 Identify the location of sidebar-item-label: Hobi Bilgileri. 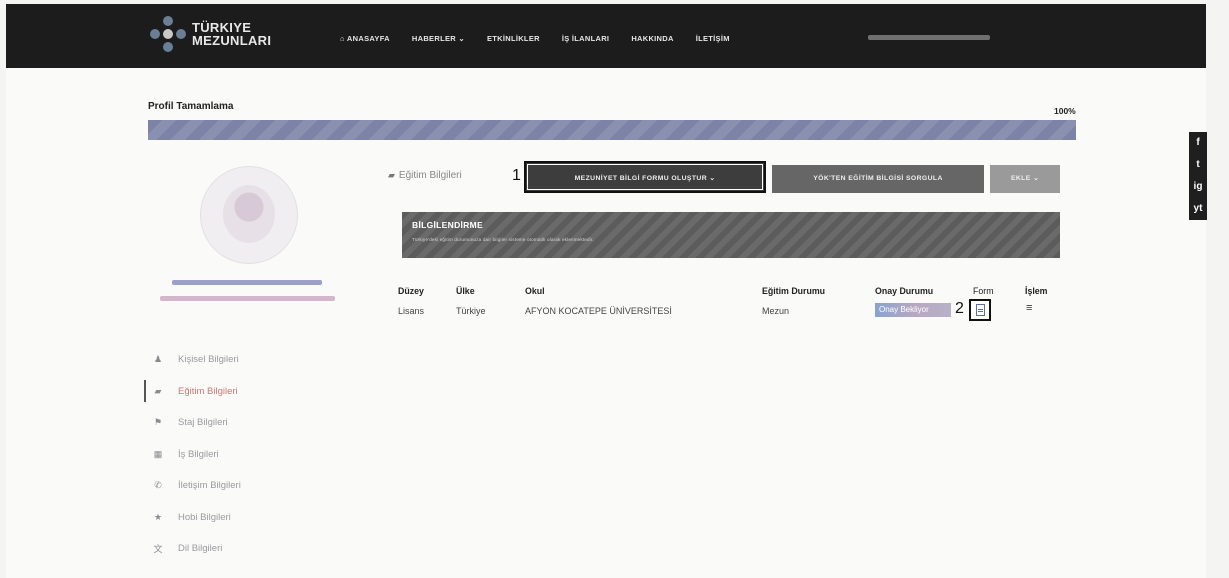
(204, 517).